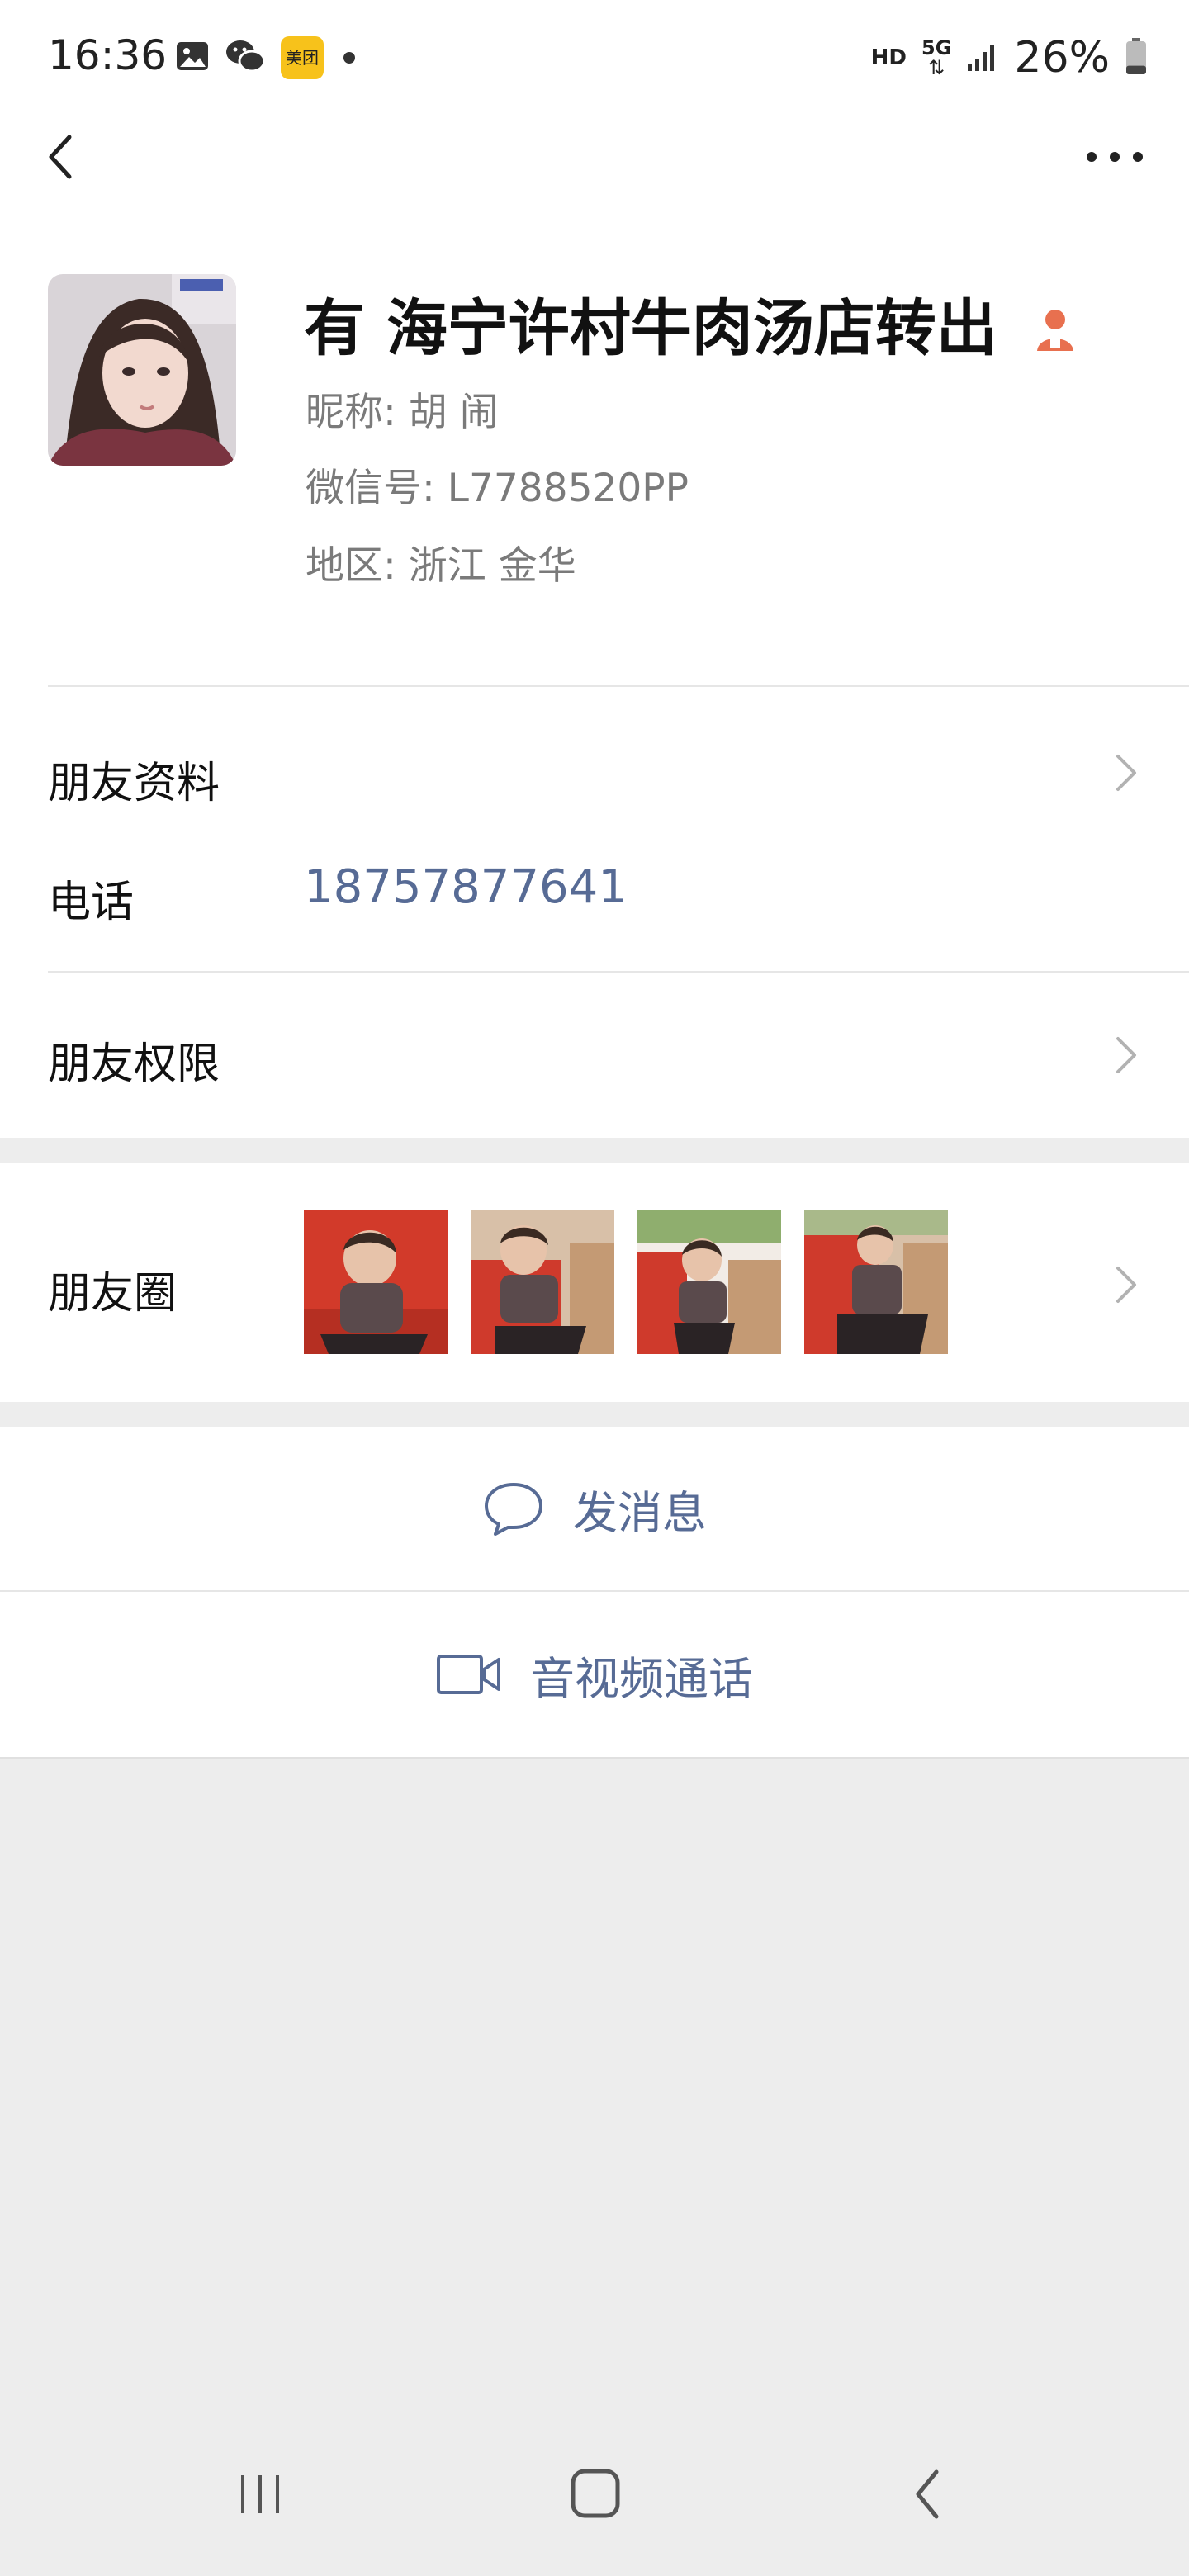  What do you see at coordinates (594, 755) in the screenshot?
I see `friend-profile-row: 朋友资料` at bounding box center [594, 755].